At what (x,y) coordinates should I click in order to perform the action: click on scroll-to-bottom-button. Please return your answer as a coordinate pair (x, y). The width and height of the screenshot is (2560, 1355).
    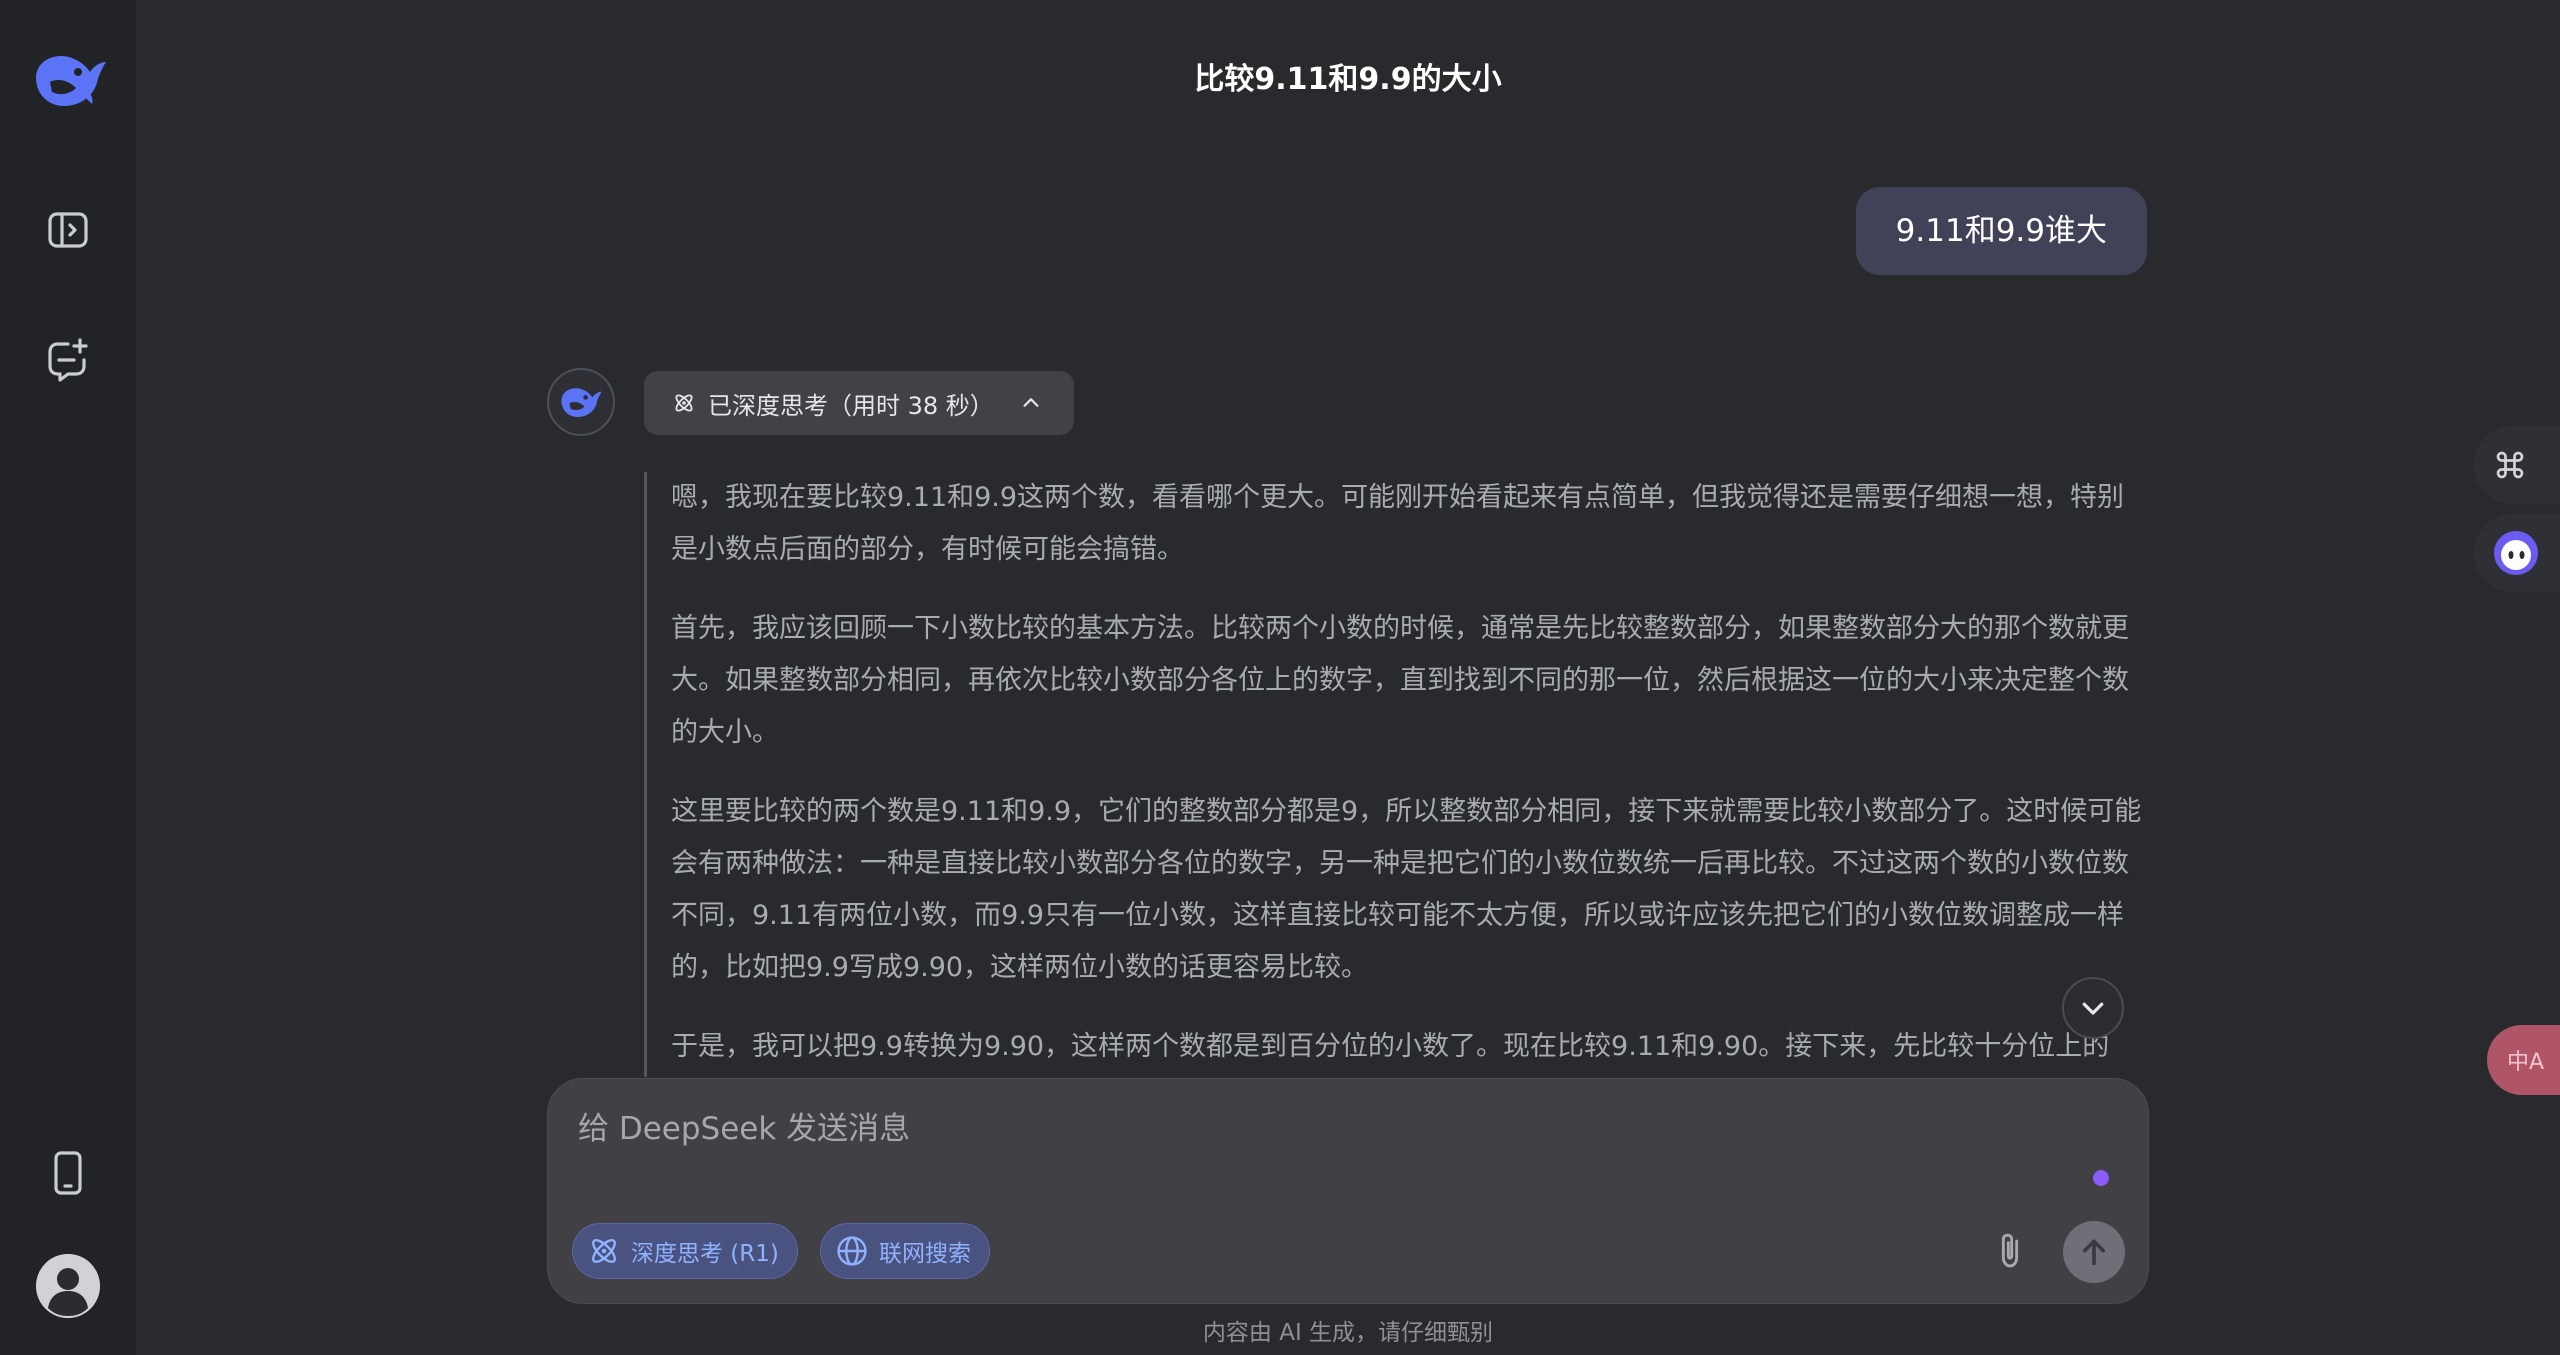
    Looking at the image, I should click on (2093, 1008).